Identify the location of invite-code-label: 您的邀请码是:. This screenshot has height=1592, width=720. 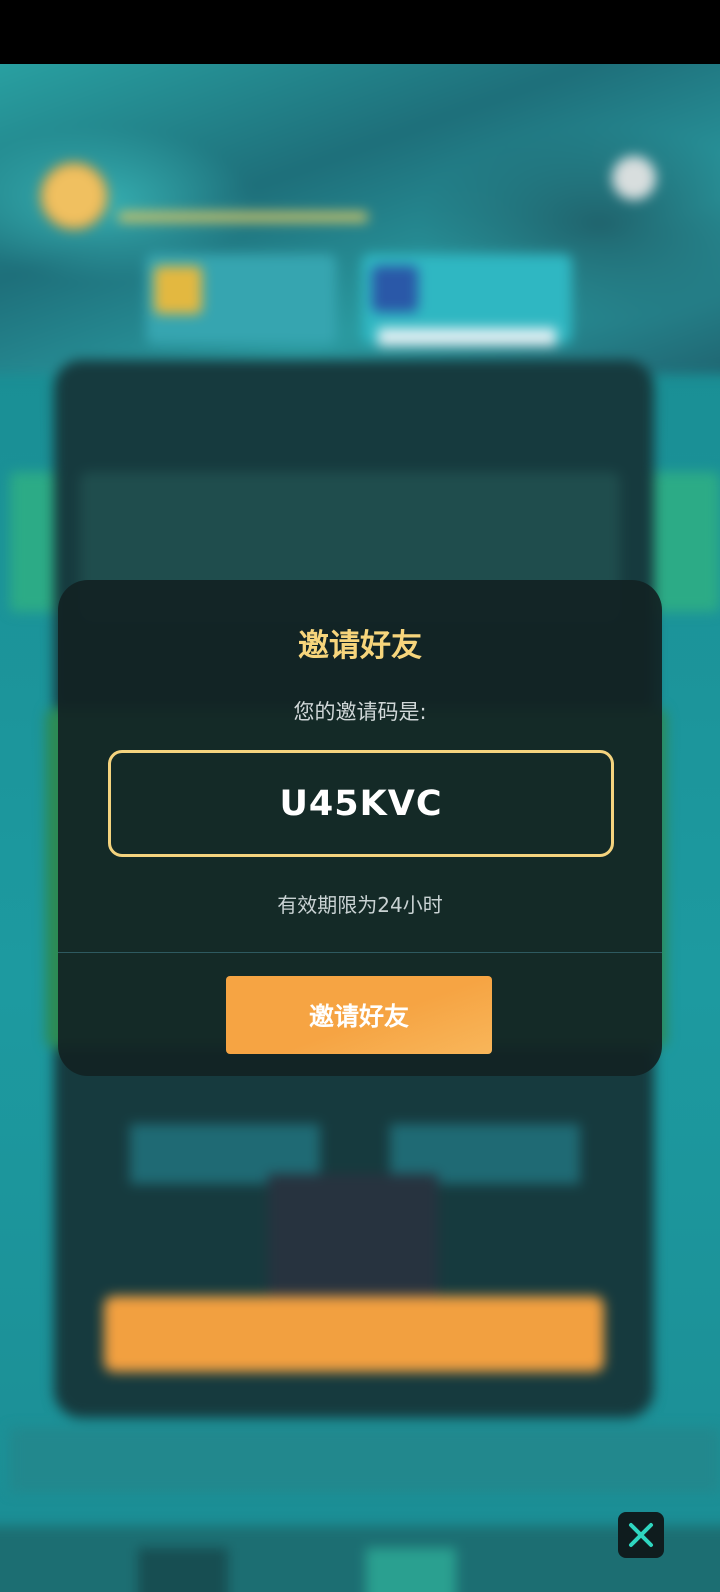
(360, 712).